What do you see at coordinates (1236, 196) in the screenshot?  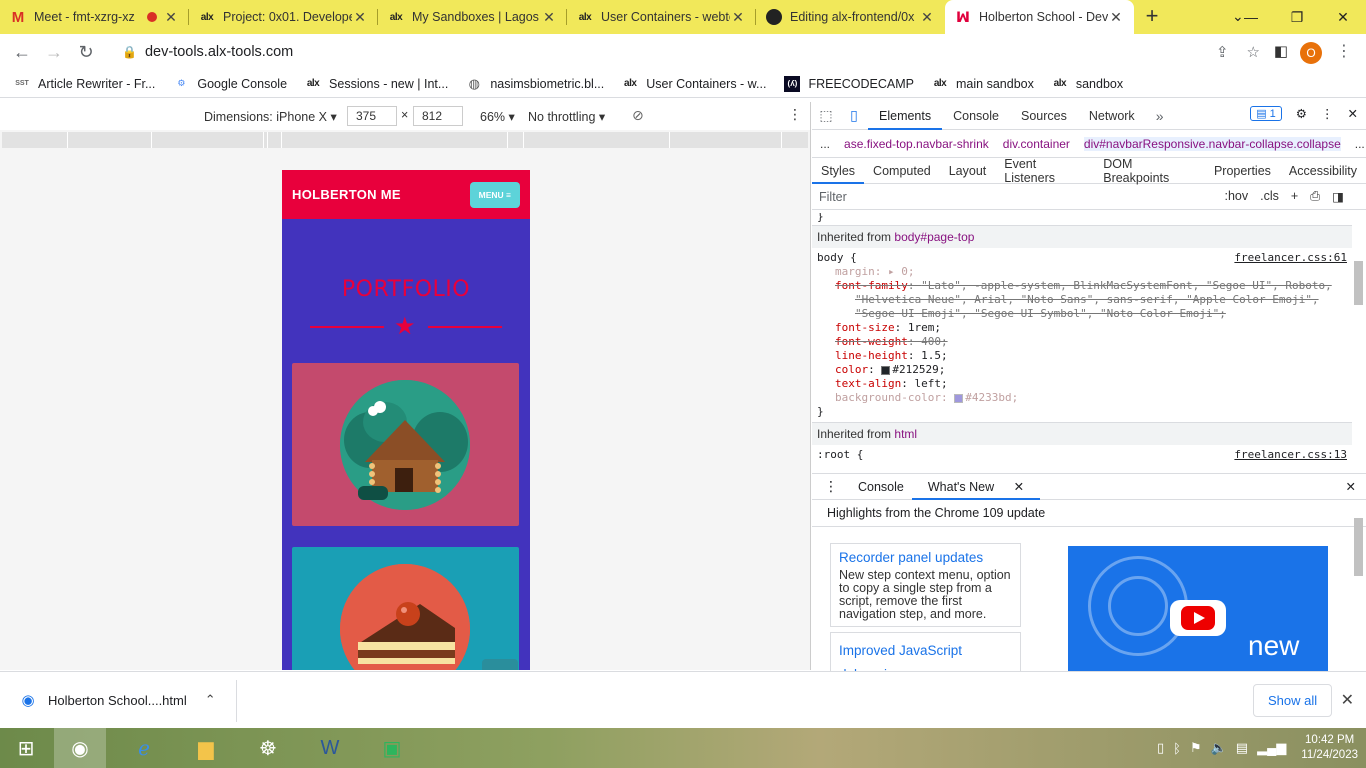 I see `hover-state-button: :hov` at bounding box center [1236, 196].